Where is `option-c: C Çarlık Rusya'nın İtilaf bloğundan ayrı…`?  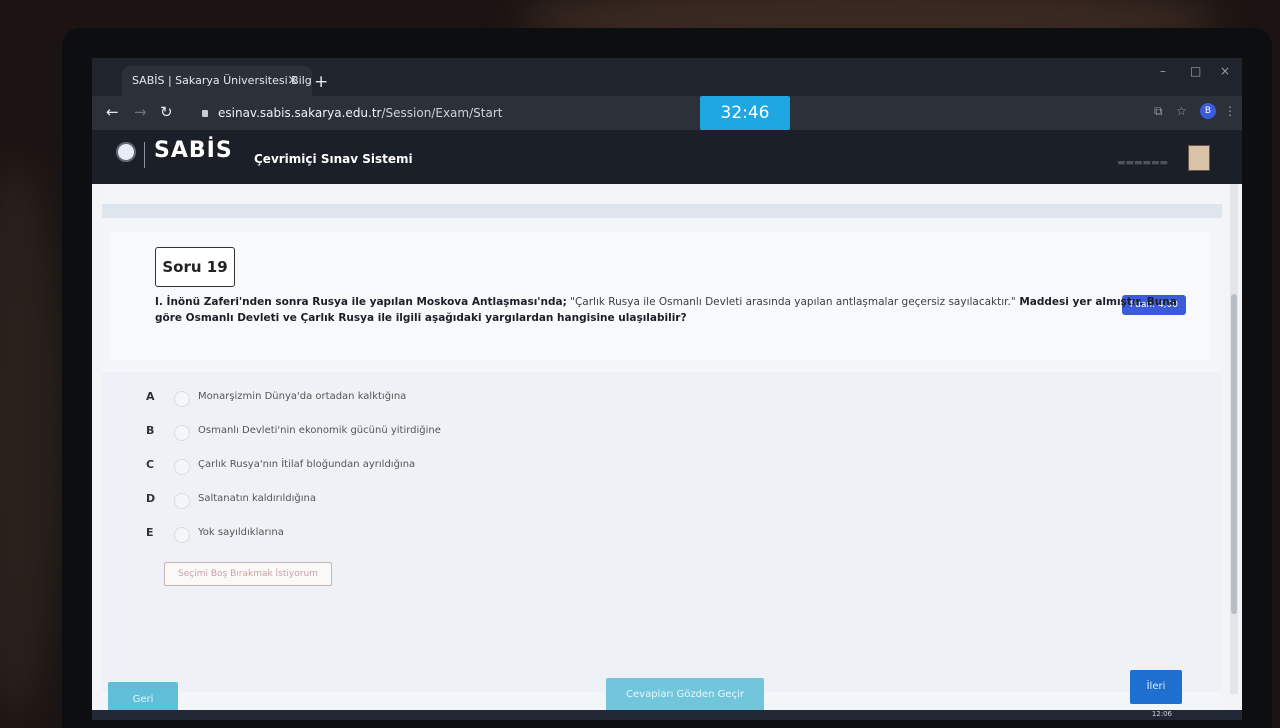 option-c: C Çarlık Rusya'nın İtilaf bloğundan ayrı… is located at coordinates (446, 468).